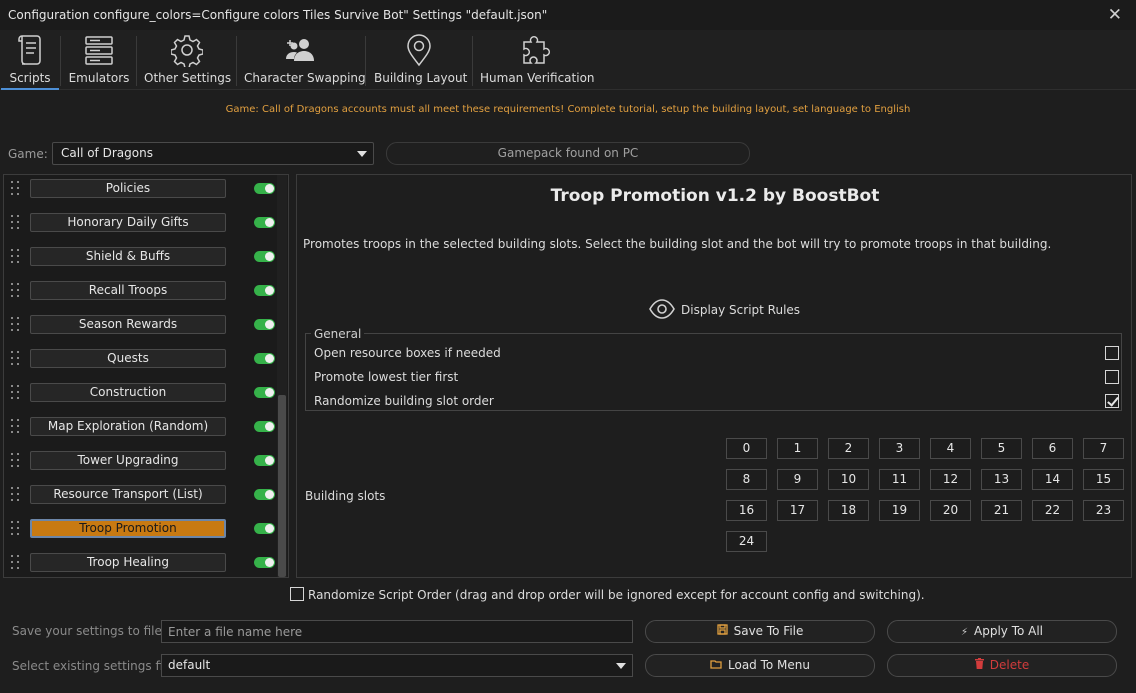 The width and height of the screenshot is (1136, 693). Describe the element at coordinates (1002, 665) in the screenshot. I see `delete-button: Delete` at that location.